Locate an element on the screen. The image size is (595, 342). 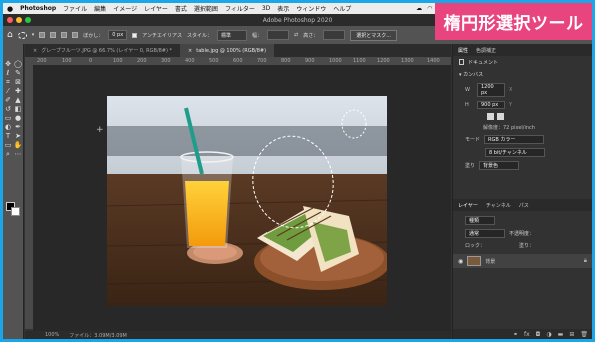
more-tools-icon: ⋯ is located at coordinates (18, 154).